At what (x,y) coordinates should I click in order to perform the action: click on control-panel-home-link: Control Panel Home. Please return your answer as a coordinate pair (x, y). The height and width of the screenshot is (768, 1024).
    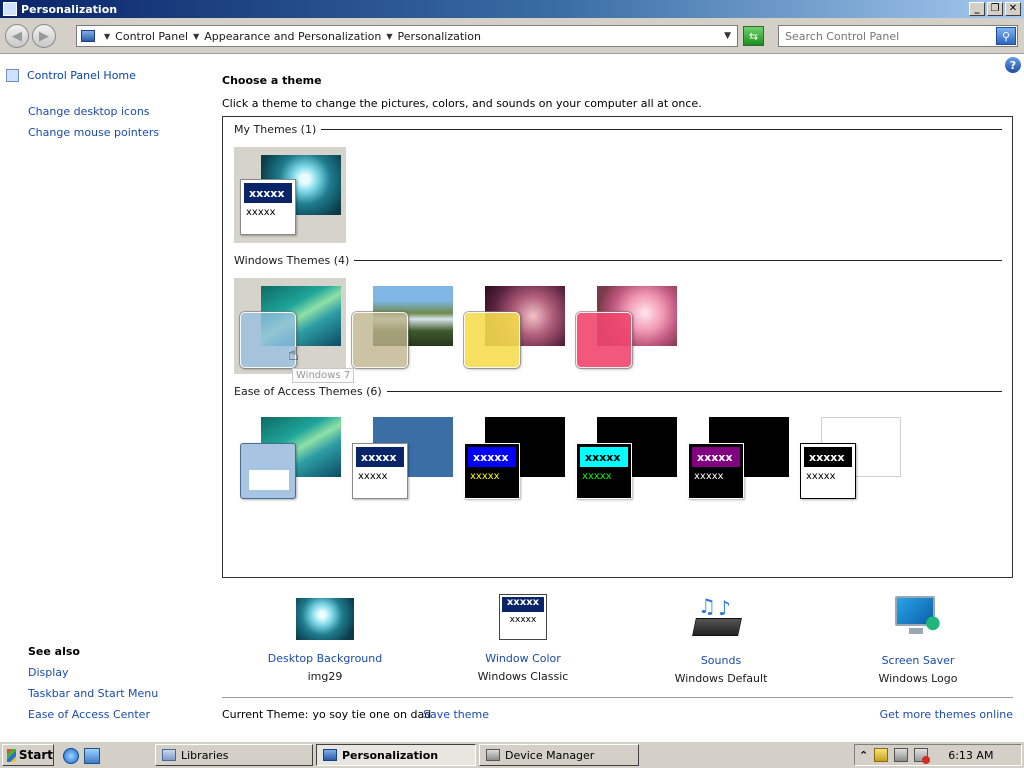
    Looking at the image, I should click on (71, 75).